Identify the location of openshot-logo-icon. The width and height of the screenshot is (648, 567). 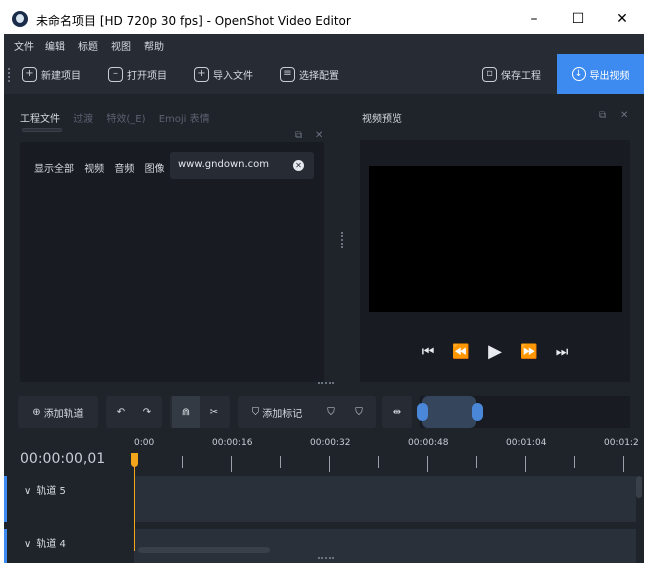
(20, 19).